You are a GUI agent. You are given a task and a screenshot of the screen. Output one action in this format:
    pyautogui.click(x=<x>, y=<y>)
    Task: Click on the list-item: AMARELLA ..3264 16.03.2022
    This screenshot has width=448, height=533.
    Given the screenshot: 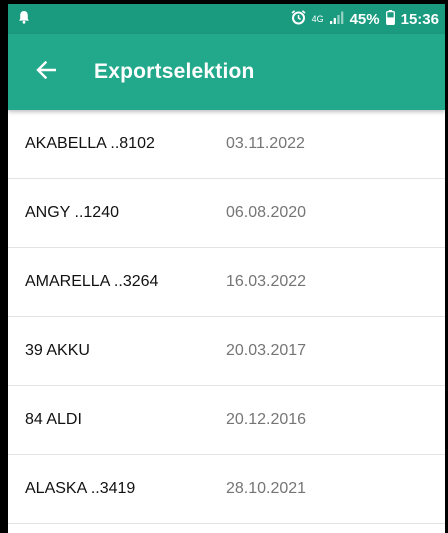 What is the action you would take?
    pyautogui.click(x=226, y=282)
    